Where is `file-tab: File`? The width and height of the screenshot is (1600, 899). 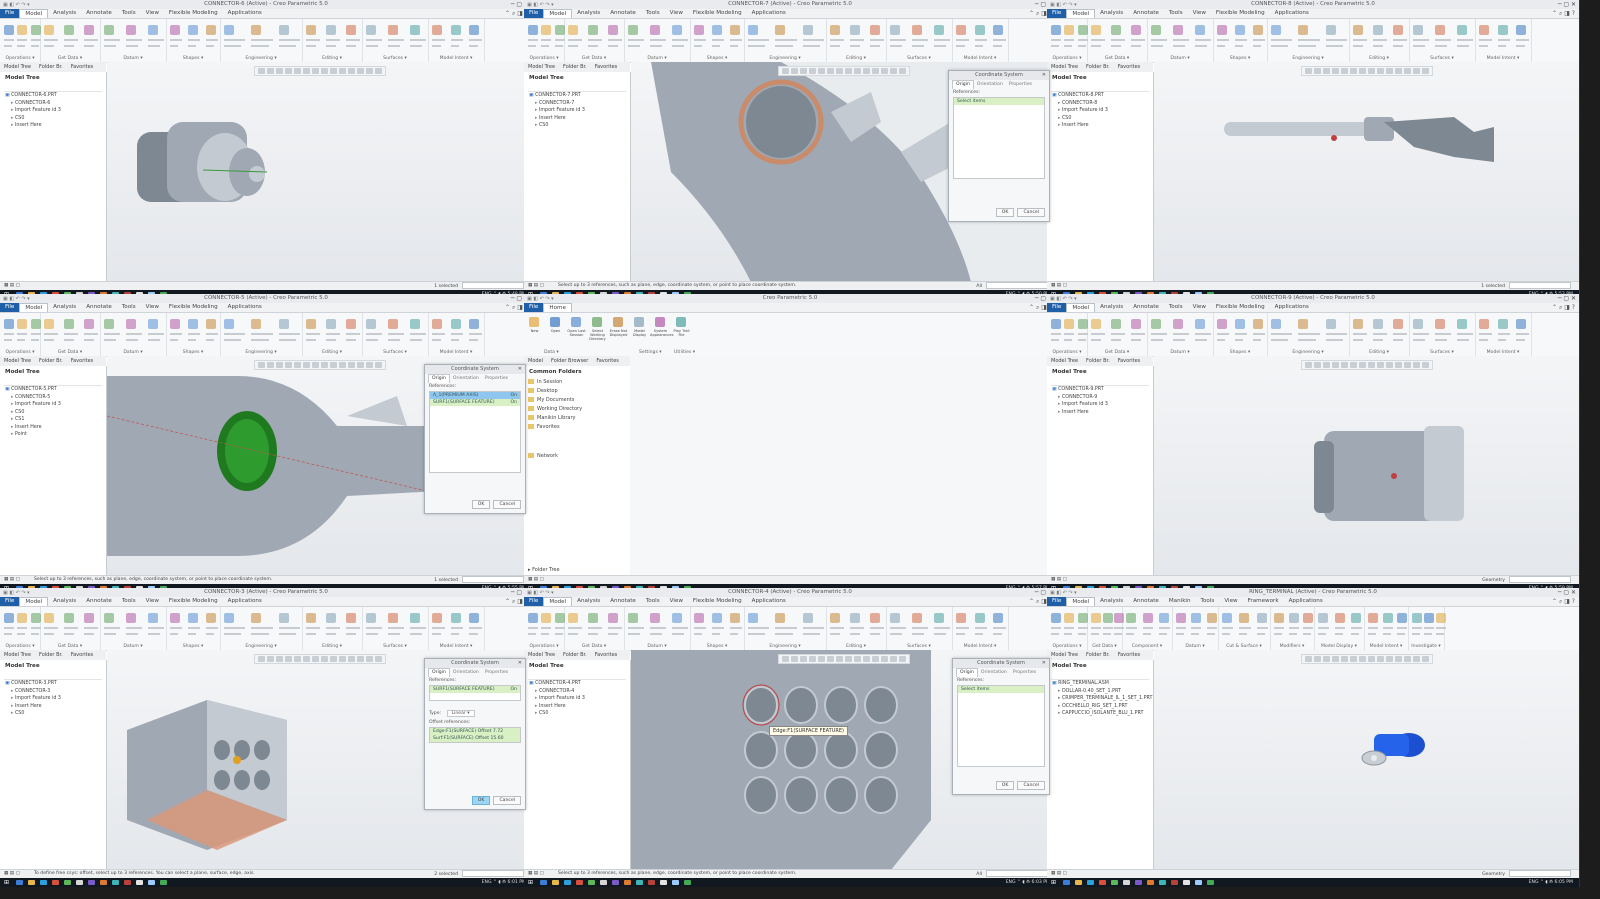
file-tab: File is located at coordinates (1057, 601).